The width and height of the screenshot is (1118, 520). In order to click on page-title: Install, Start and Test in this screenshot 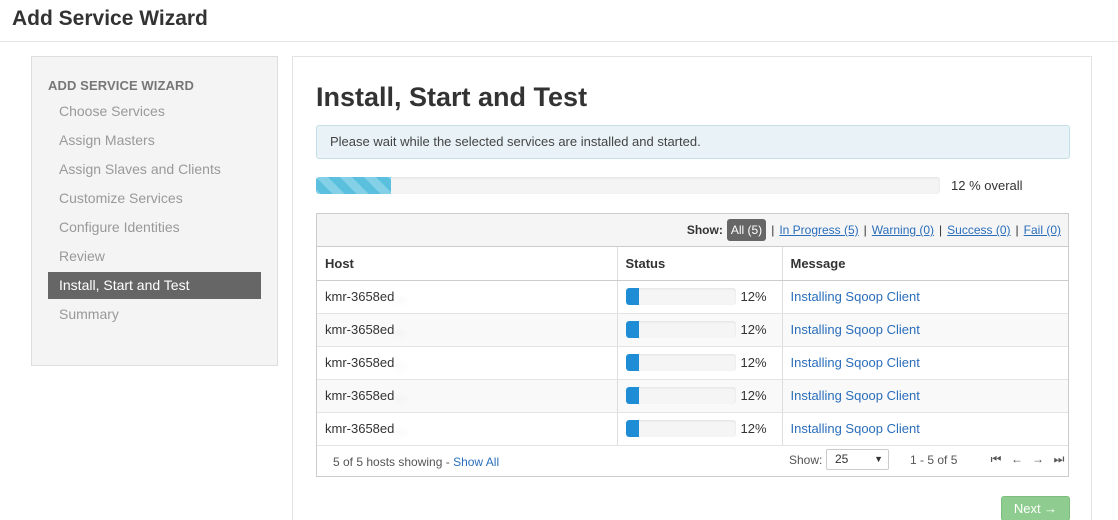, I will do `click(452, 97)`.